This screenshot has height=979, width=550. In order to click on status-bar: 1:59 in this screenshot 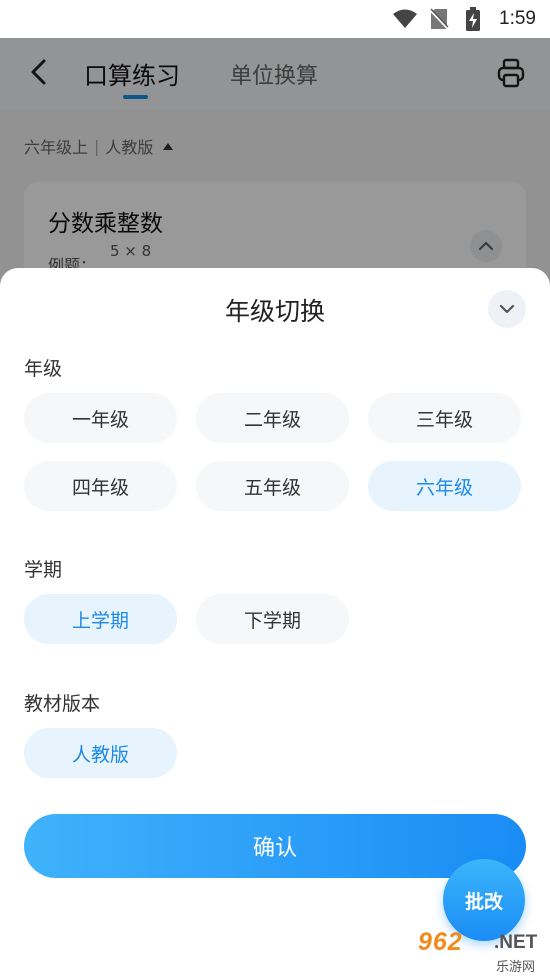, I will do `click(275, 19)`.